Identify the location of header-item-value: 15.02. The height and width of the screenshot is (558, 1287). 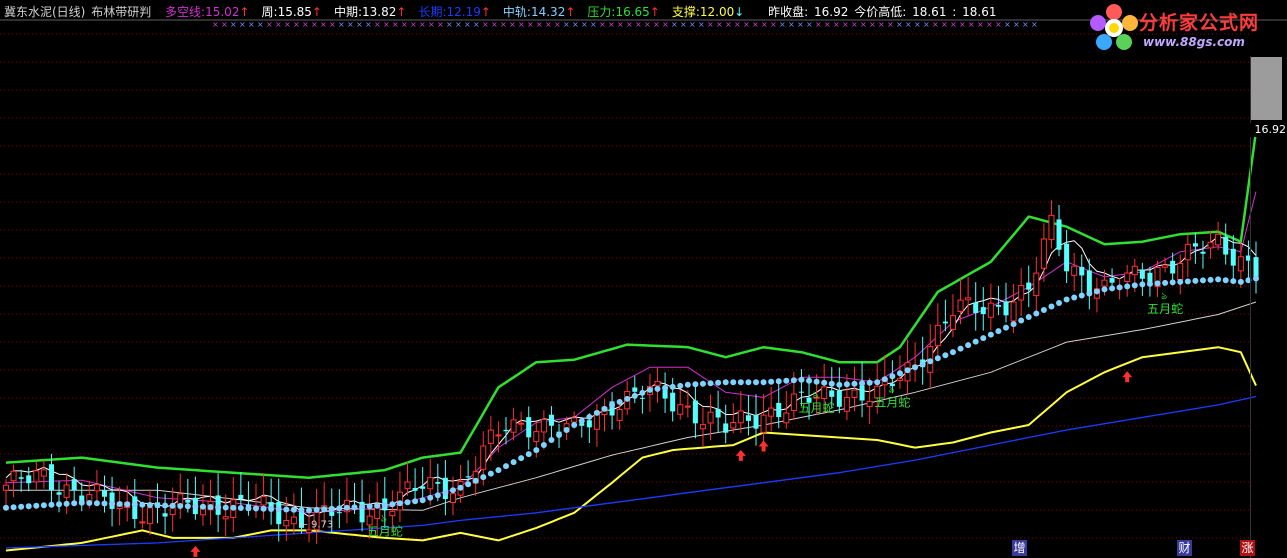
(222, 12).